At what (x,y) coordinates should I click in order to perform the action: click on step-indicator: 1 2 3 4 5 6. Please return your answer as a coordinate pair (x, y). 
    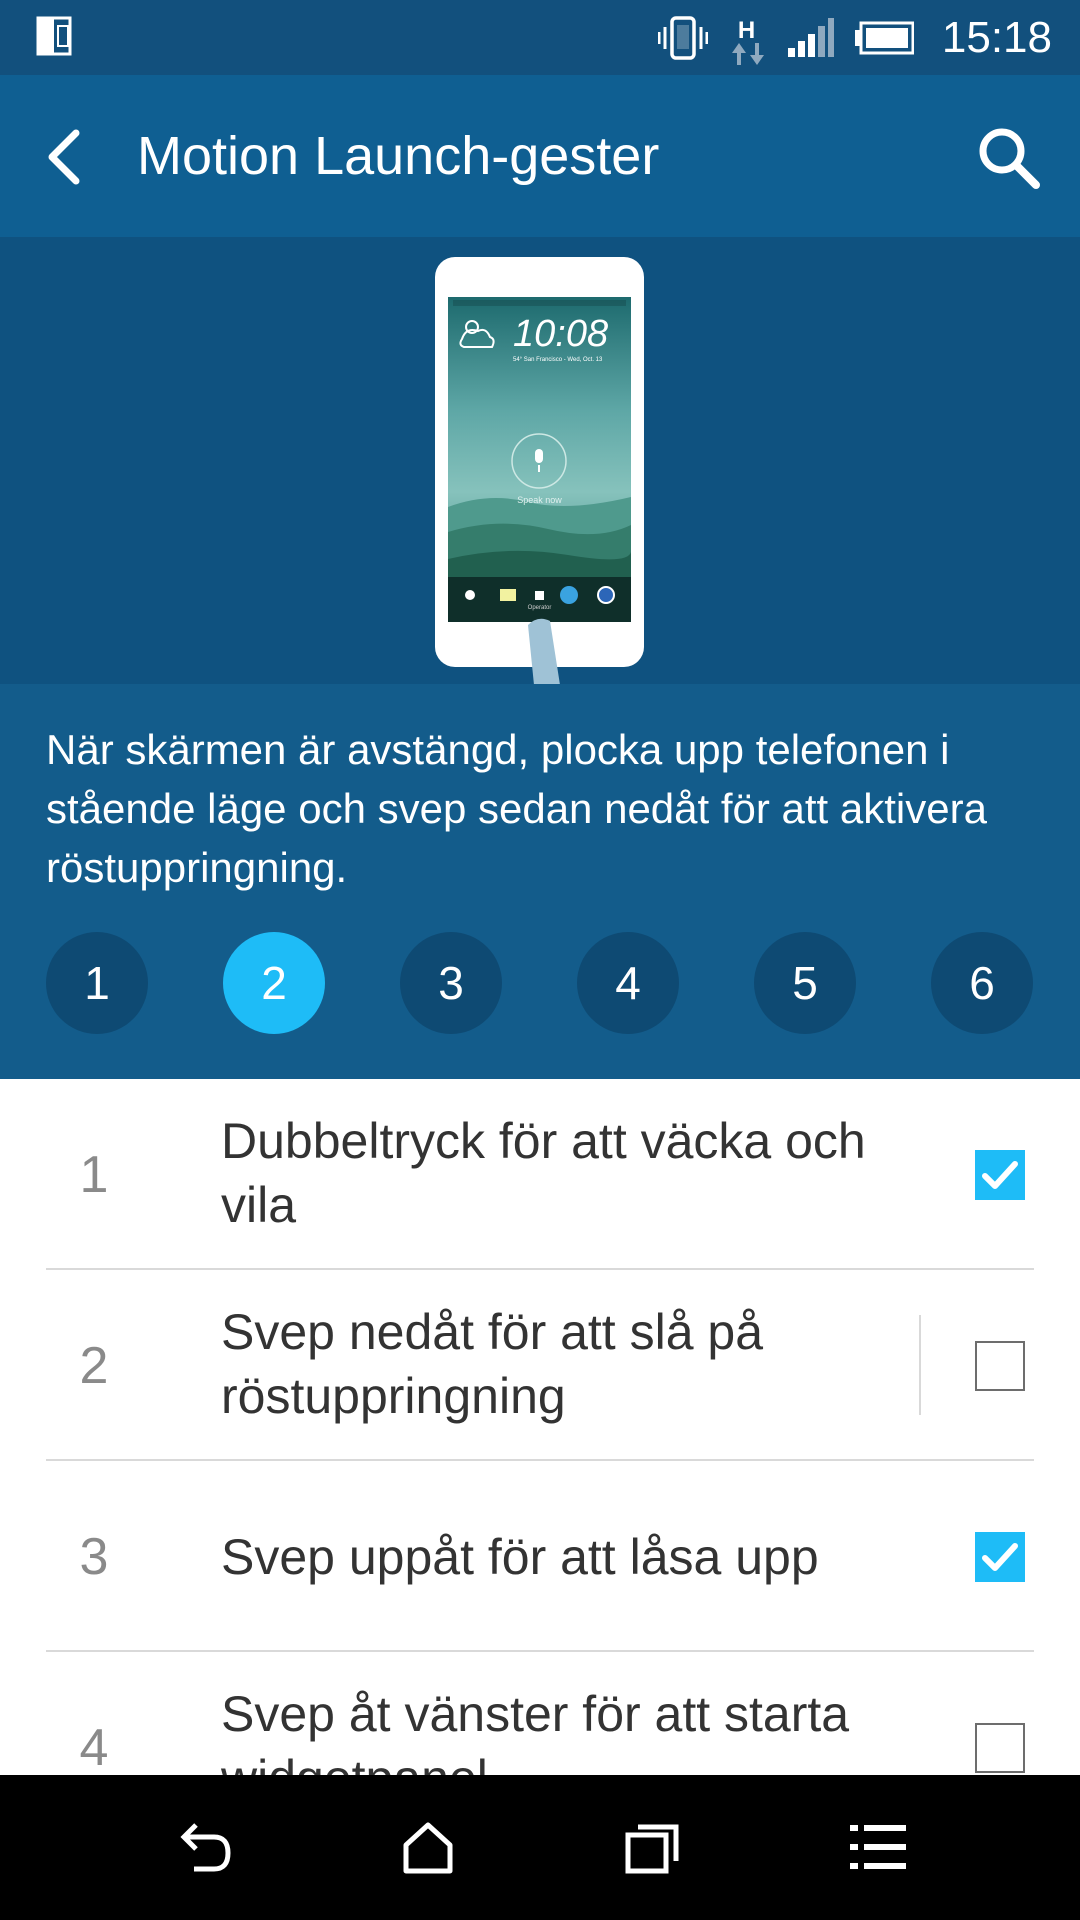
    Looking at the image, I should click on (540, 983).